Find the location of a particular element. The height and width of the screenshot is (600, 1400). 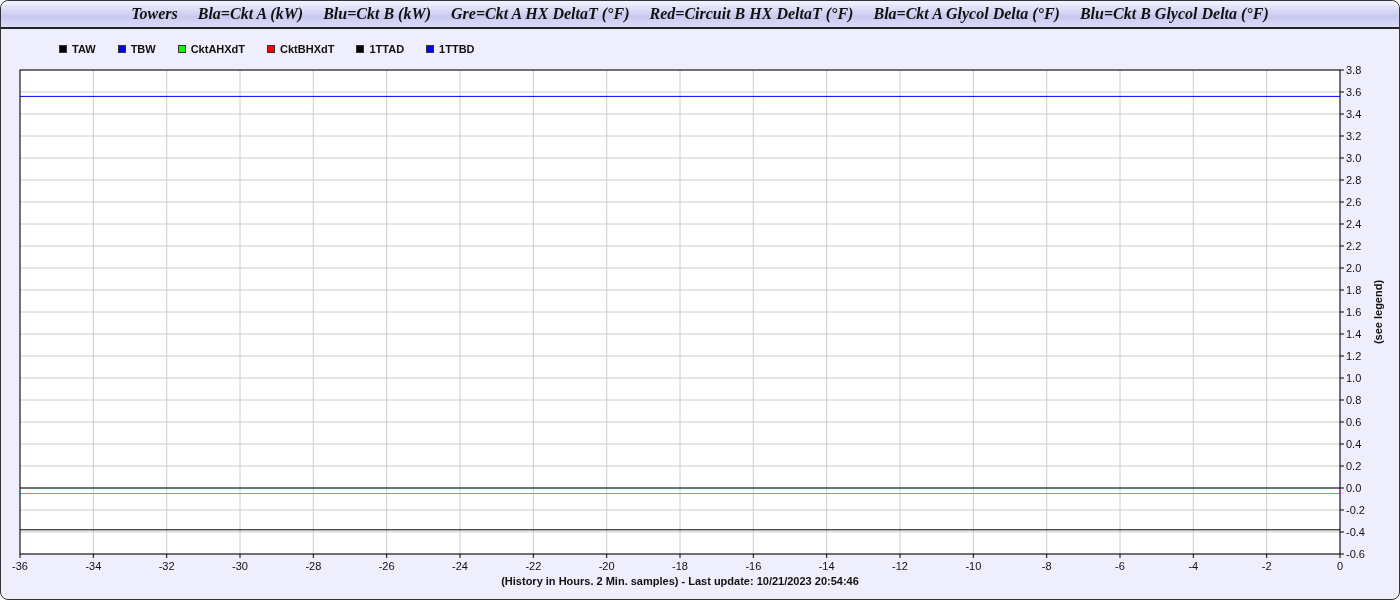

y-tick-label: 2.8 is located at coordinates (1354, 180).